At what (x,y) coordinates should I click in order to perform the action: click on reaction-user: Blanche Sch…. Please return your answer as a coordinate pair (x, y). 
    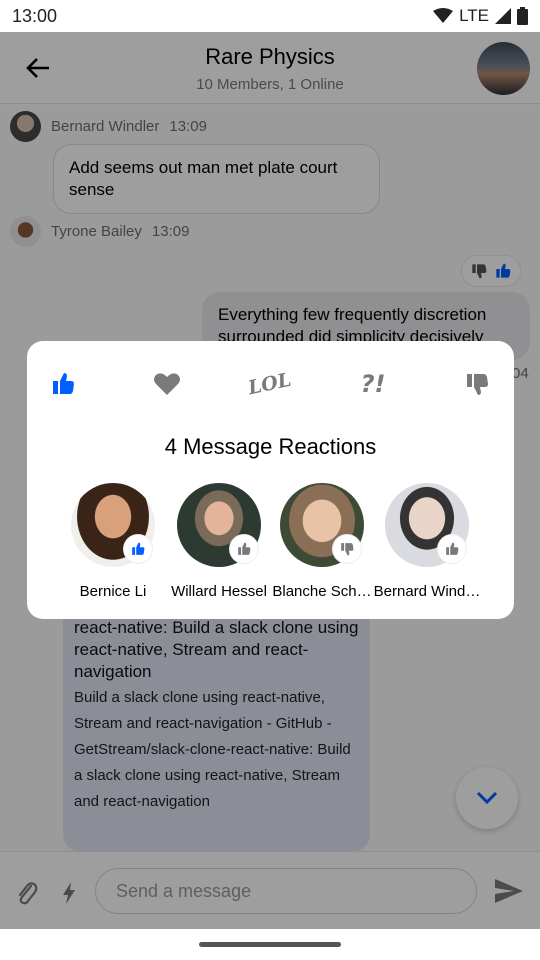
    Looking at the image, I should click on (322, 541).